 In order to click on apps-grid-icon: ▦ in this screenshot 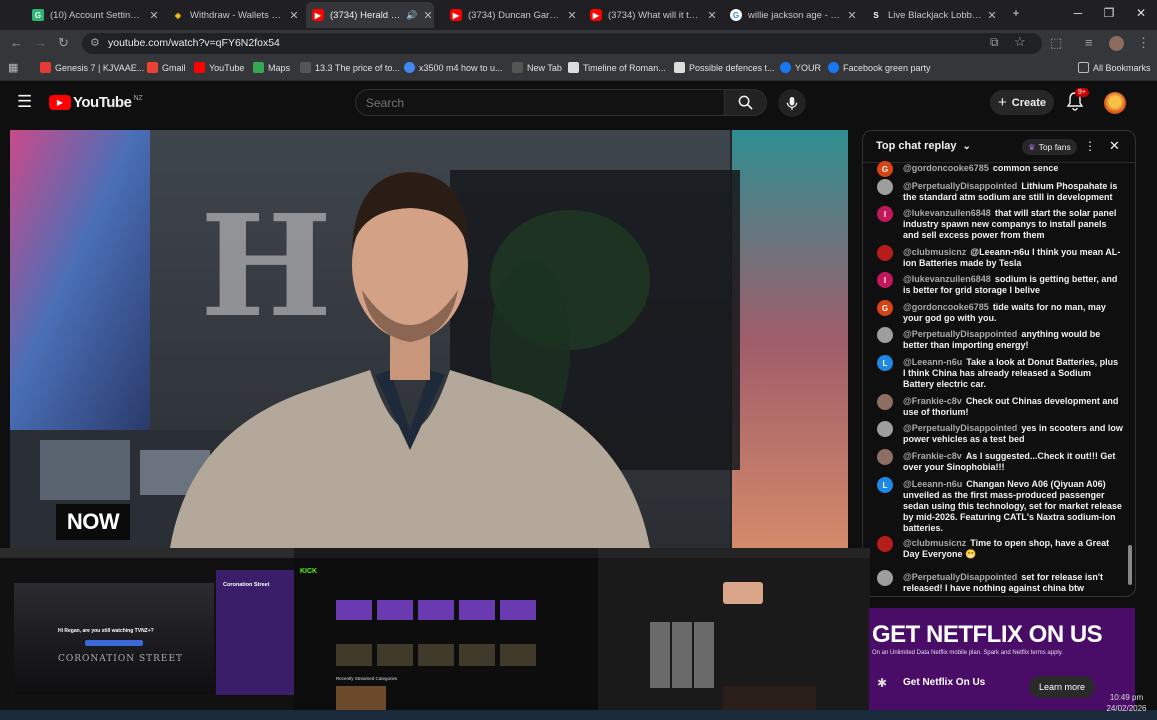, I will do `click(13, 67)`.